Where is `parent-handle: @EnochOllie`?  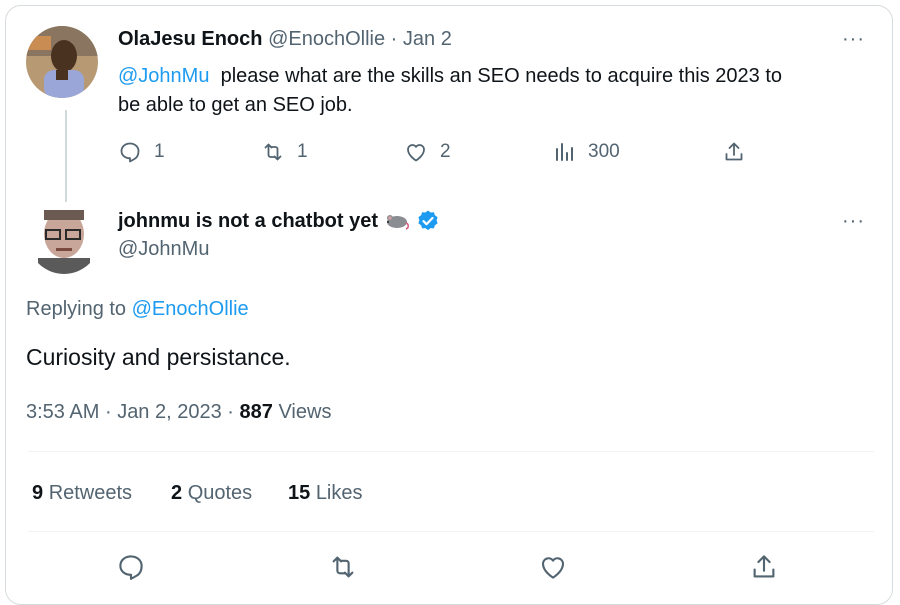
parent-handle: @EnochOllie is located at coordinates (326, 39).